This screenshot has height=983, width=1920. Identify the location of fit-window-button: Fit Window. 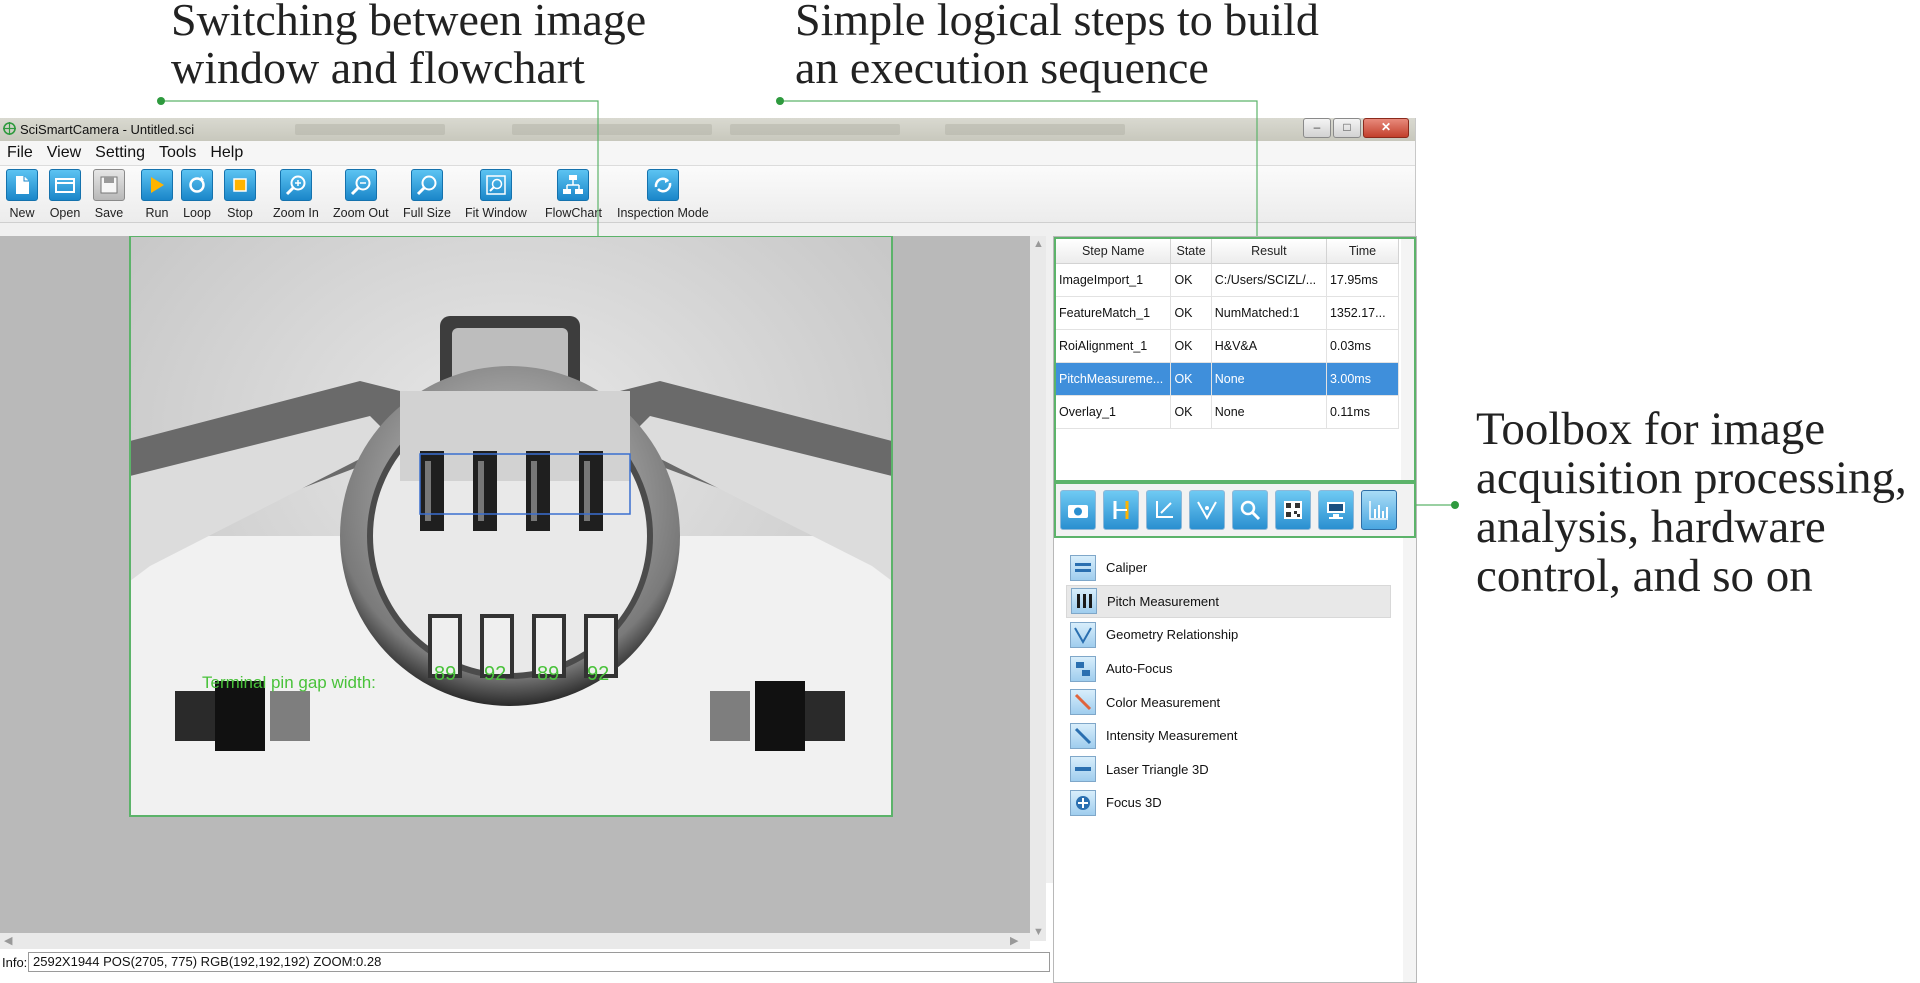
(496, 194).